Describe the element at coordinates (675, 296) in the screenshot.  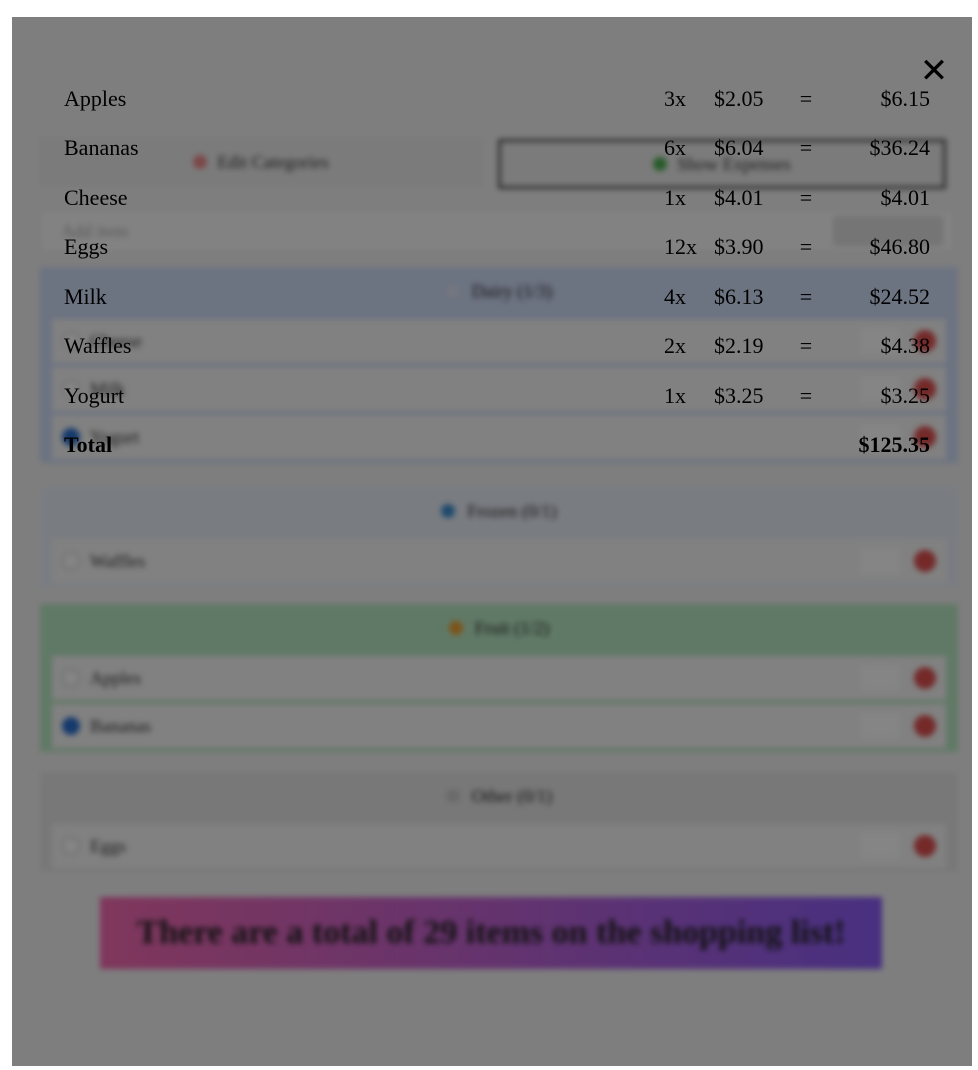
I see `expense-qty: 4x` at that location.